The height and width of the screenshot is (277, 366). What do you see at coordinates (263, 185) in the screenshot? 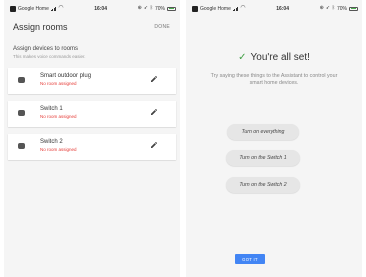
I see `suggestion-chip: Turn on the Switch 2` at bounding box center [263, 185].